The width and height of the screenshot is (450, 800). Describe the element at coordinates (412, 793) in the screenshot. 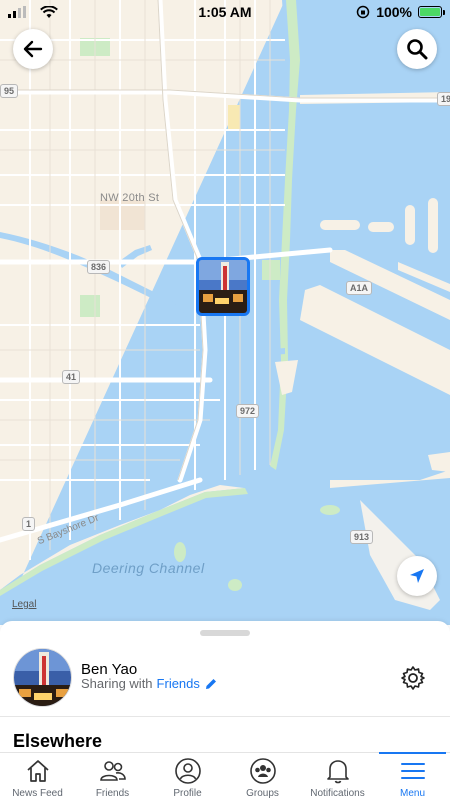

I see `tab-label: Menu` at that location.